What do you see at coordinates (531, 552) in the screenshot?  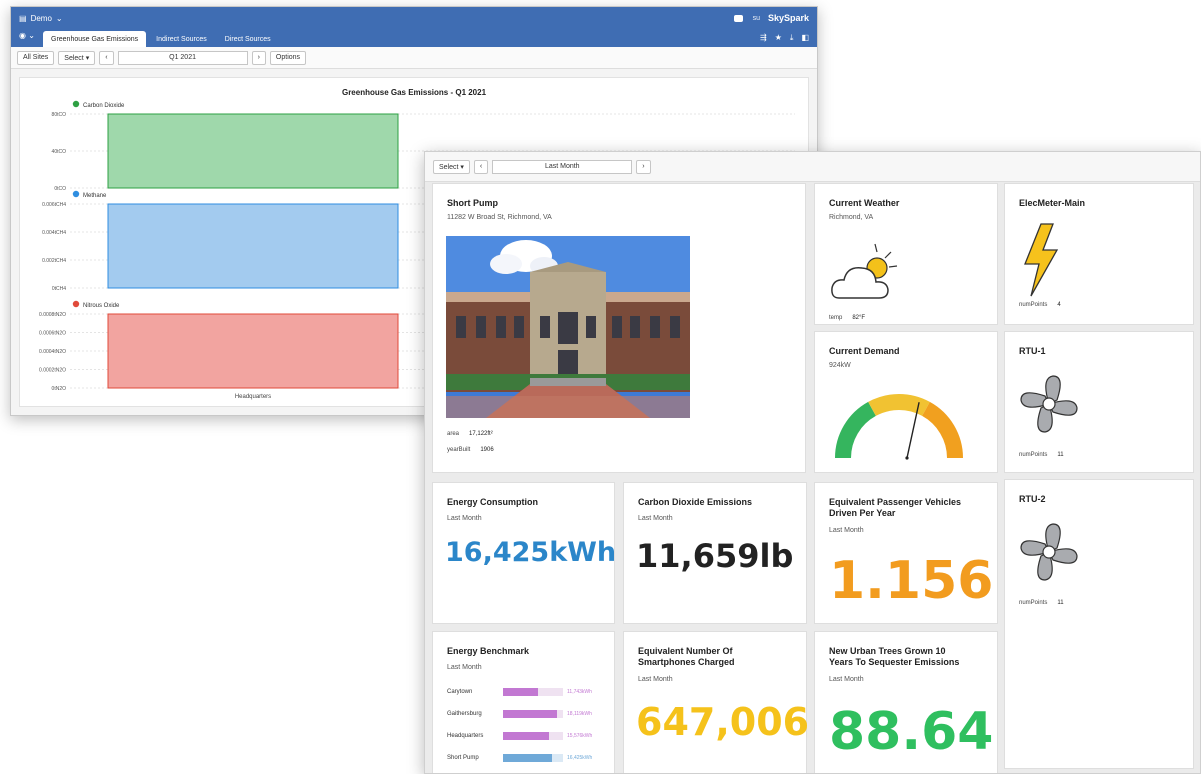 I see `kpi-value: 16,425kWh` at bounding box center [531, 552].